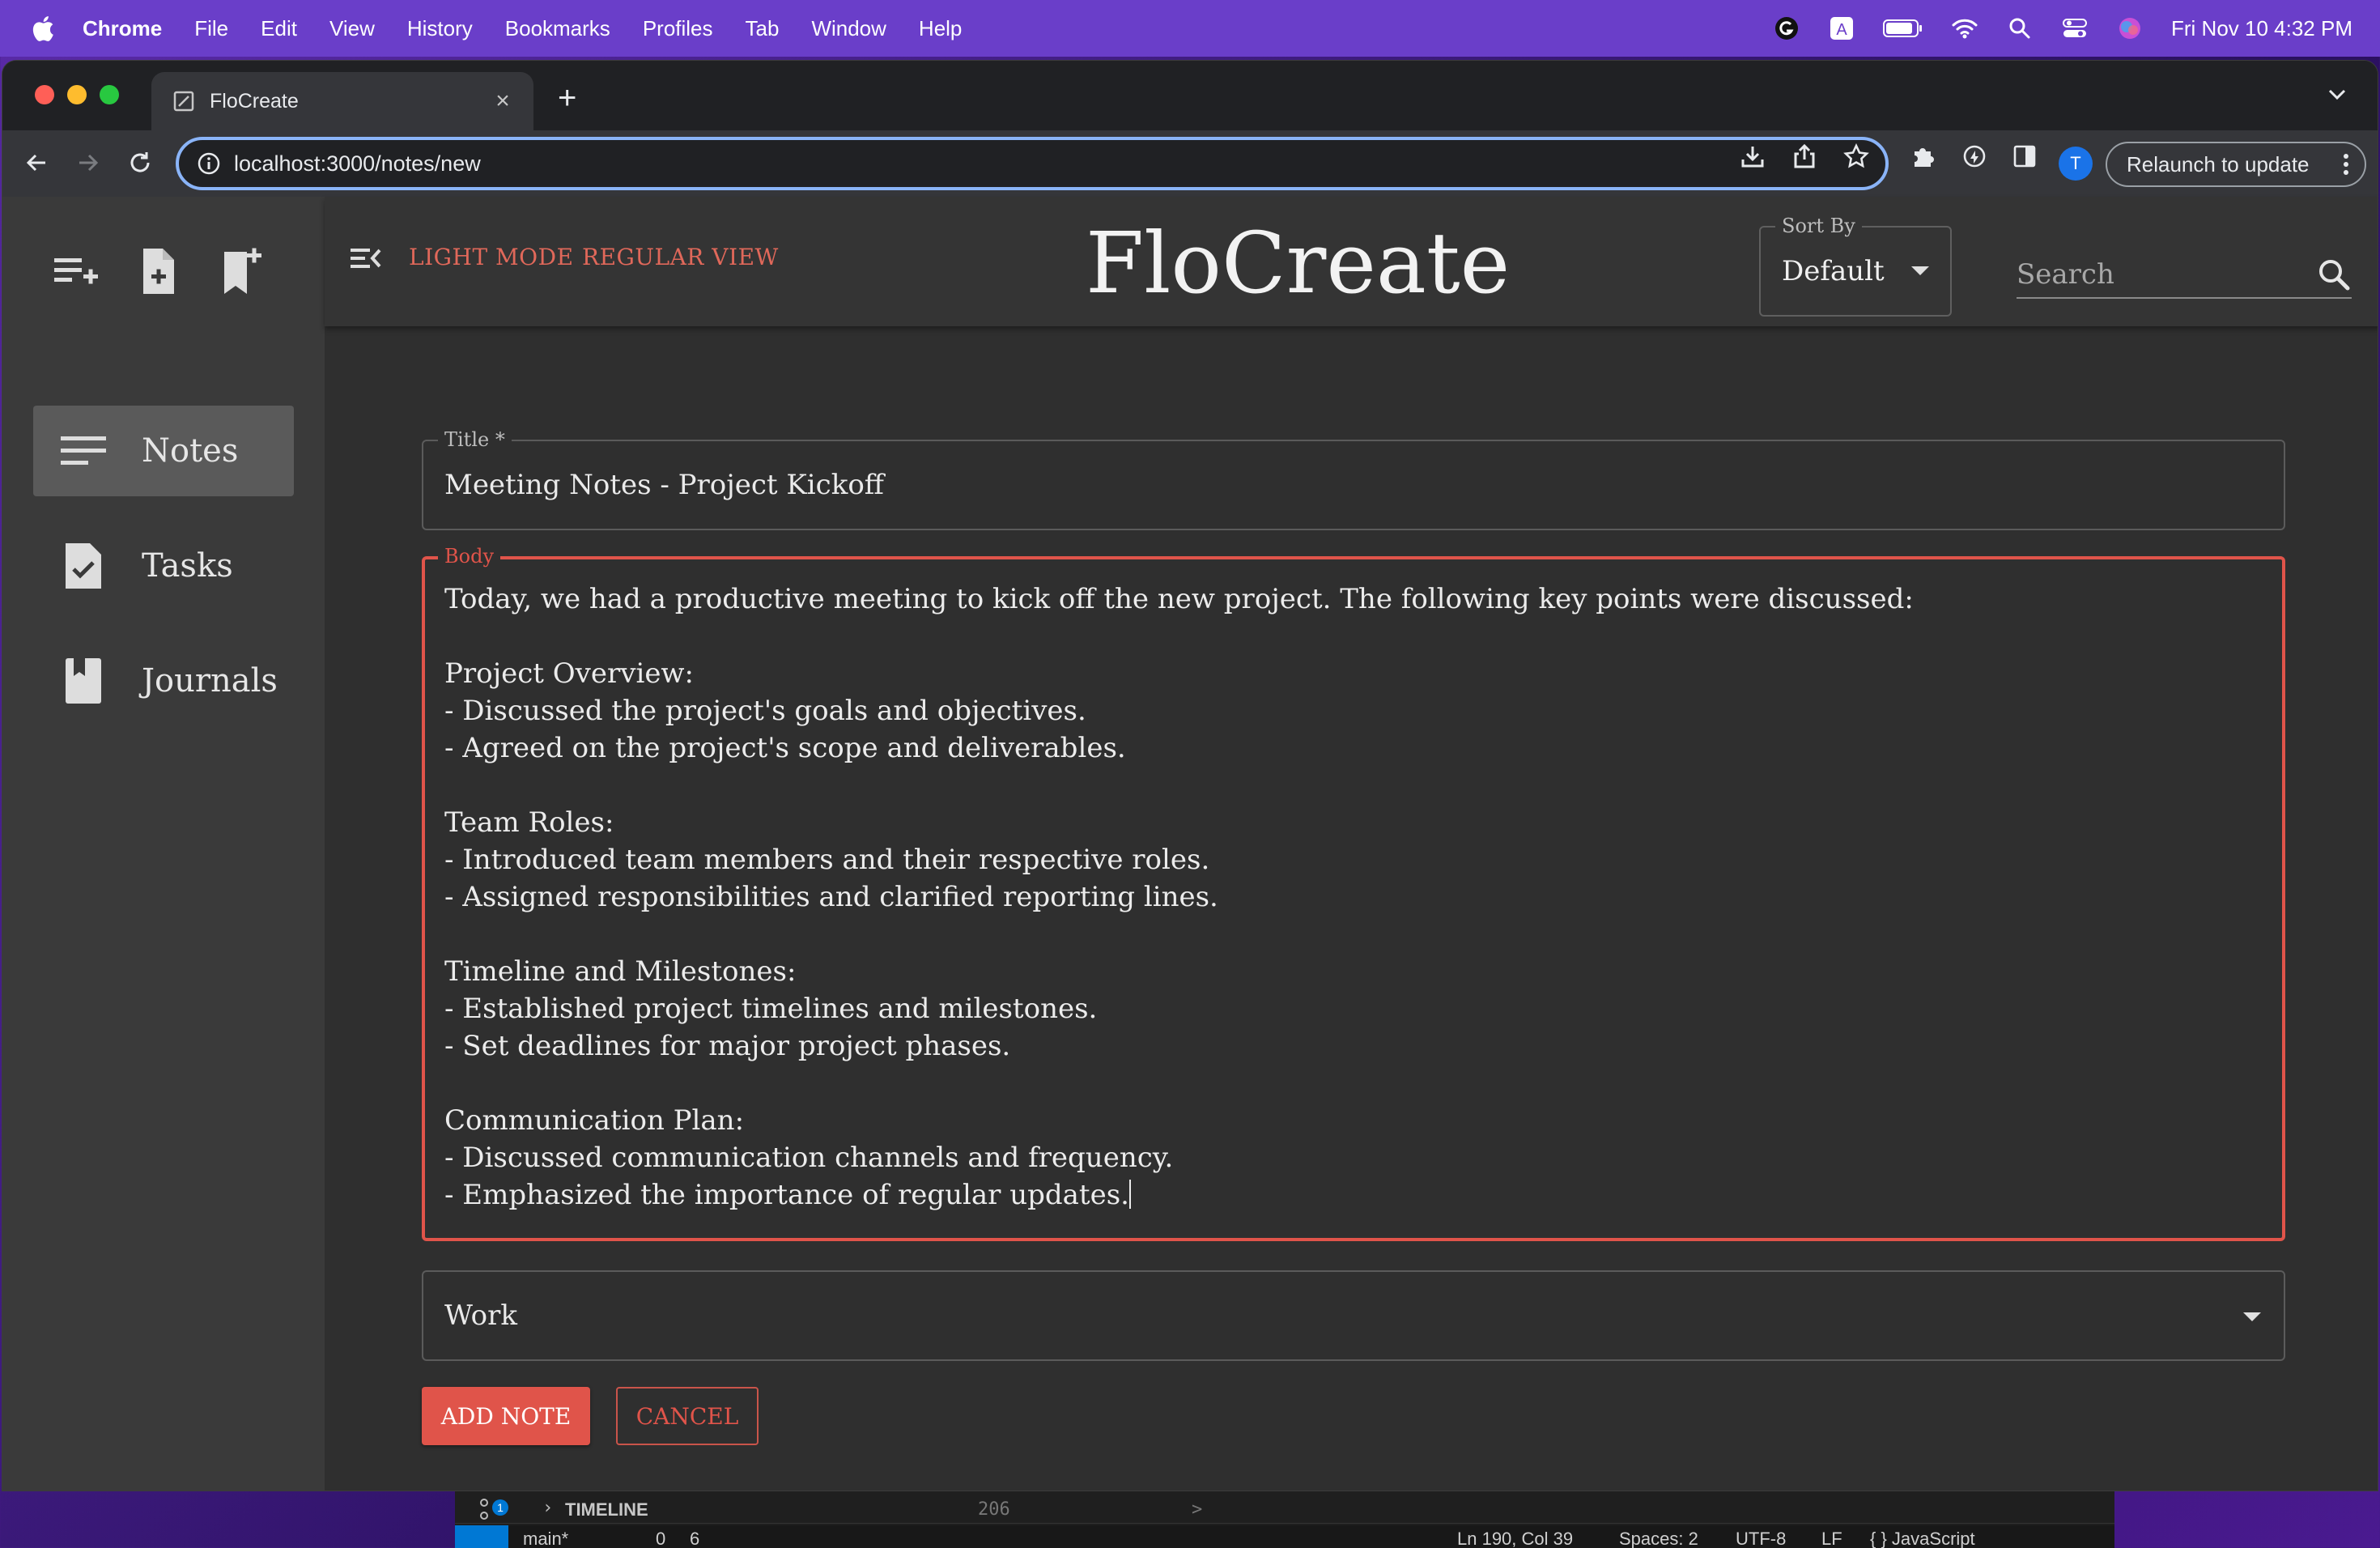 The height and width of the screenshot is (1548, 2380). What do you see at coordinates (2076, 164) in the screenshot?
I see `profile-avatar: T` at bounding box center [2076, 164].